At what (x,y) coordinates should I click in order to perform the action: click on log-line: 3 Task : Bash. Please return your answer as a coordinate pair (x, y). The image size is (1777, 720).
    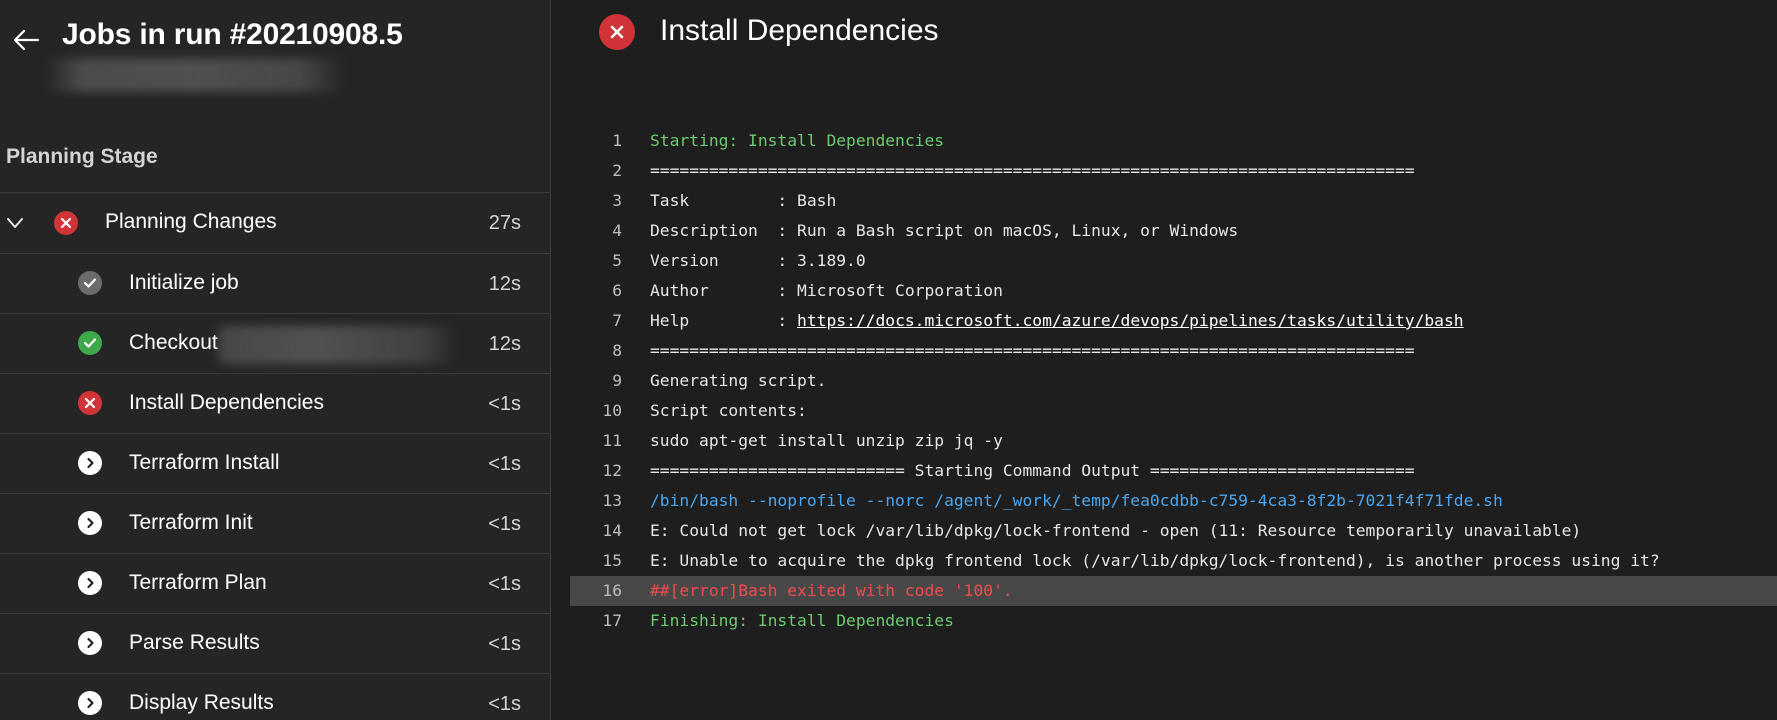
    Looking at the image, I should click on (1173, 201).